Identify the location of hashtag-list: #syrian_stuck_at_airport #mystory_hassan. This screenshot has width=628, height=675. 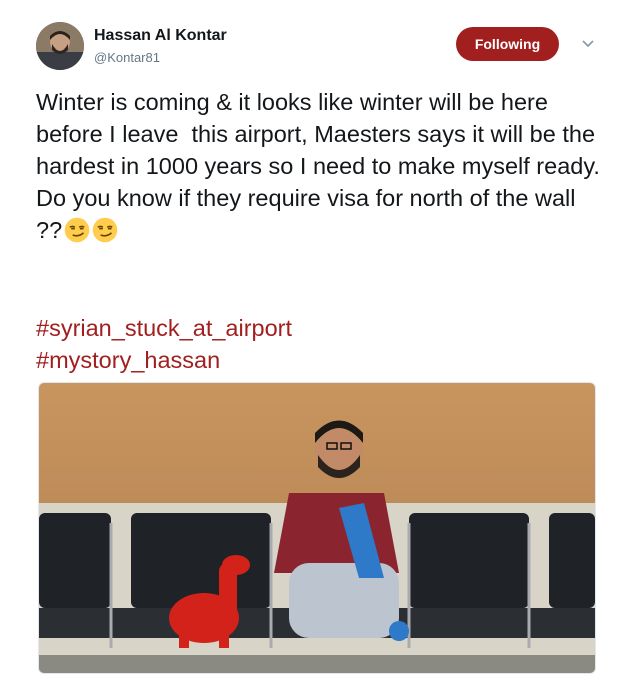
(164, 344).